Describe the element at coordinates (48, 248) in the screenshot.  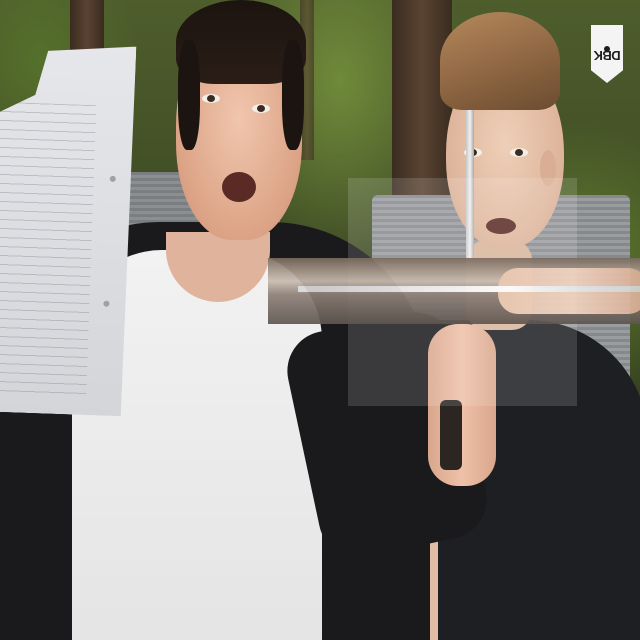
I see `paper-text-lines` at that location.